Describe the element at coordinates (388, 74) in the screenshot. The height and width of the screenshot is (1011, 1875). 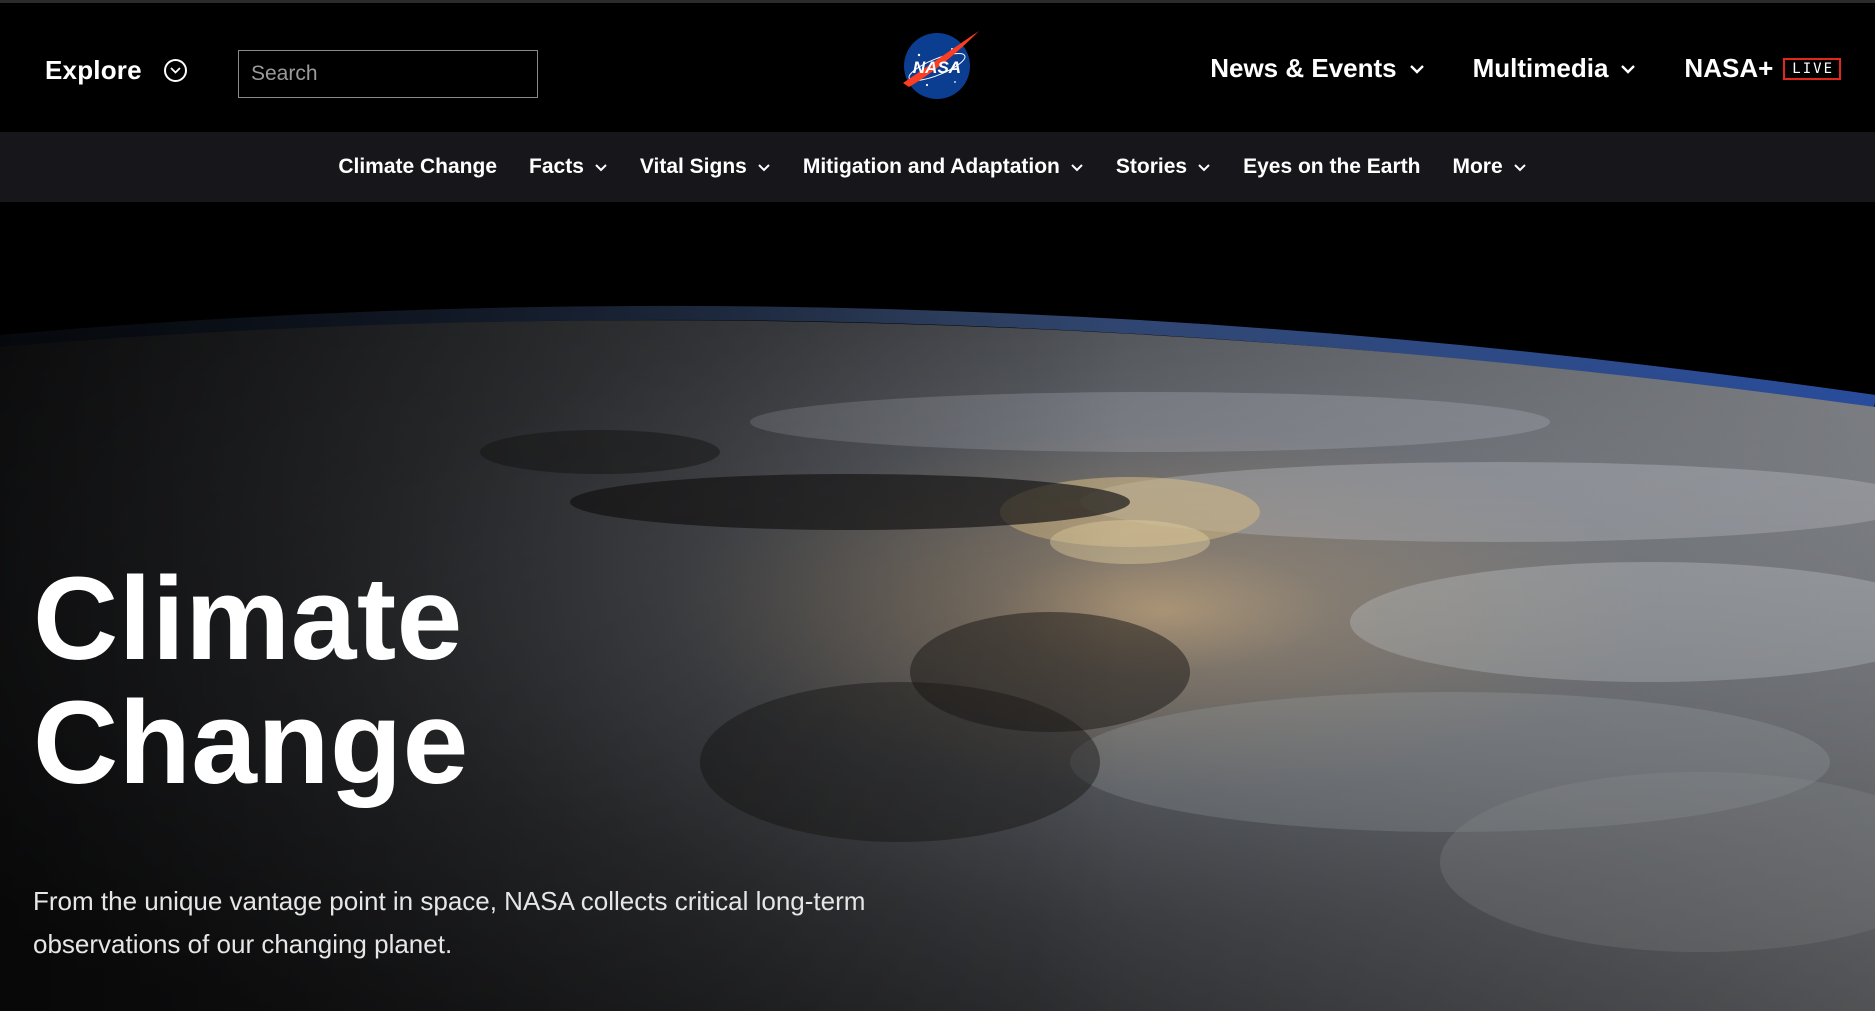
I see `search-input` at that location.